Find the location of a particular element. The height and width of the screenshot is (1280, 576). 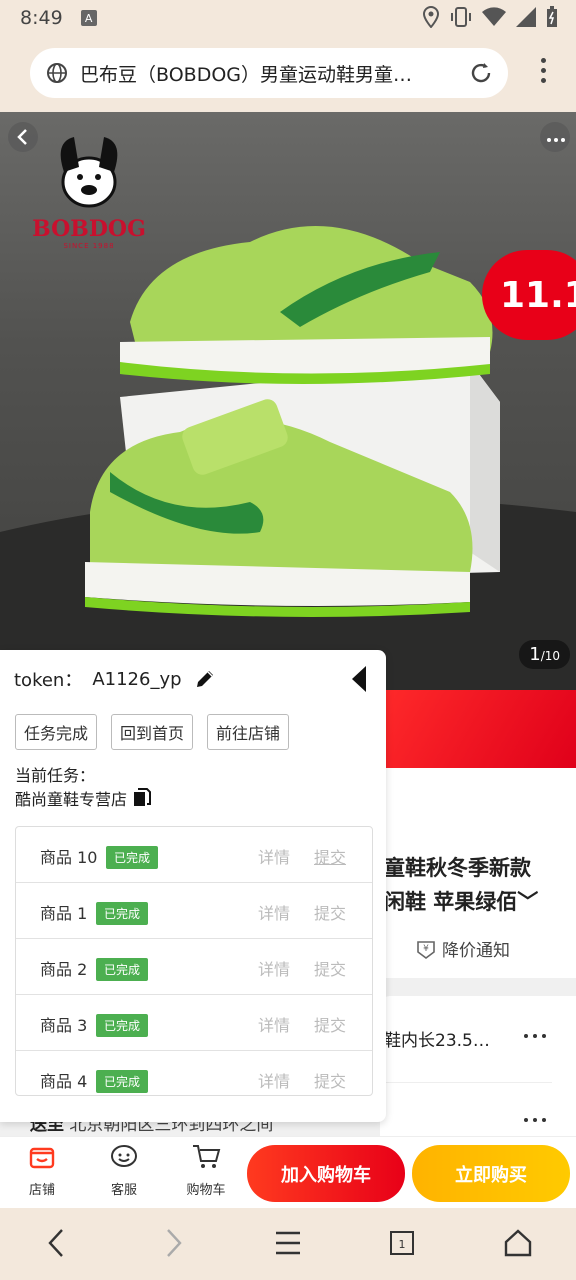

product-info-card: 童鞋秋冬季新款 闲鞋 苹果绿佰﹀ ¥ 降价通知 is located at coordinates (478, 873).